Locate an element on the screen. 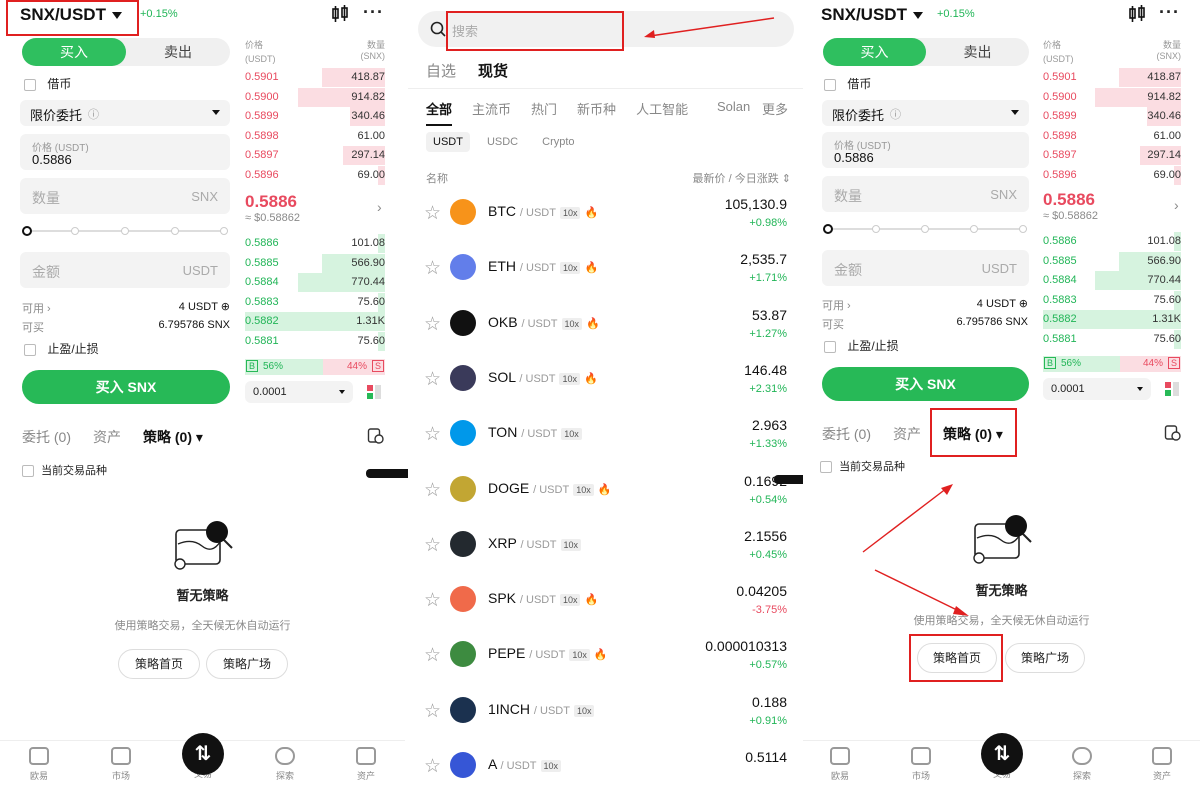  col-name-header: 名称 is located at coordinates (437, 178).